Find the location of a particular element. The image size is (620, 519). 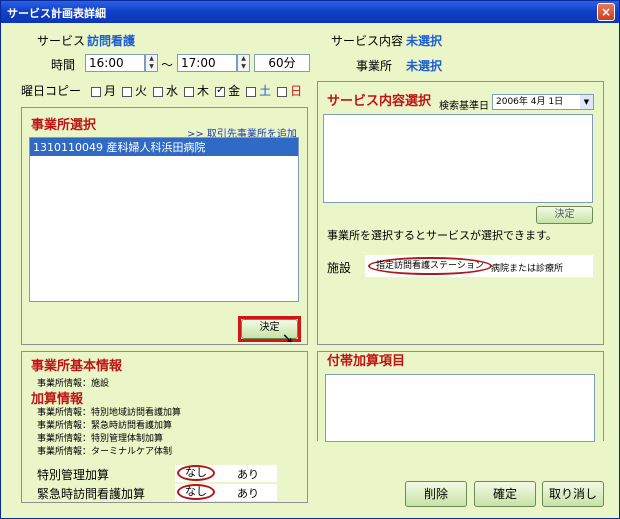

close-icon: × is located at coordinates (606, 12).